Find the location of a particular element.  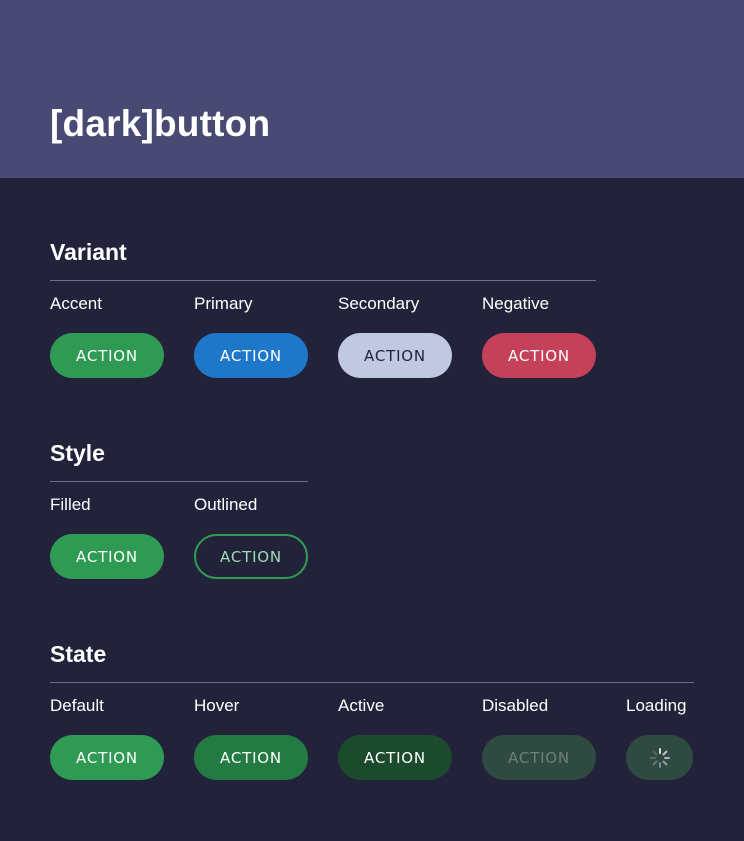

accent-action-button: ACTION is located at coordinates (107, 355).